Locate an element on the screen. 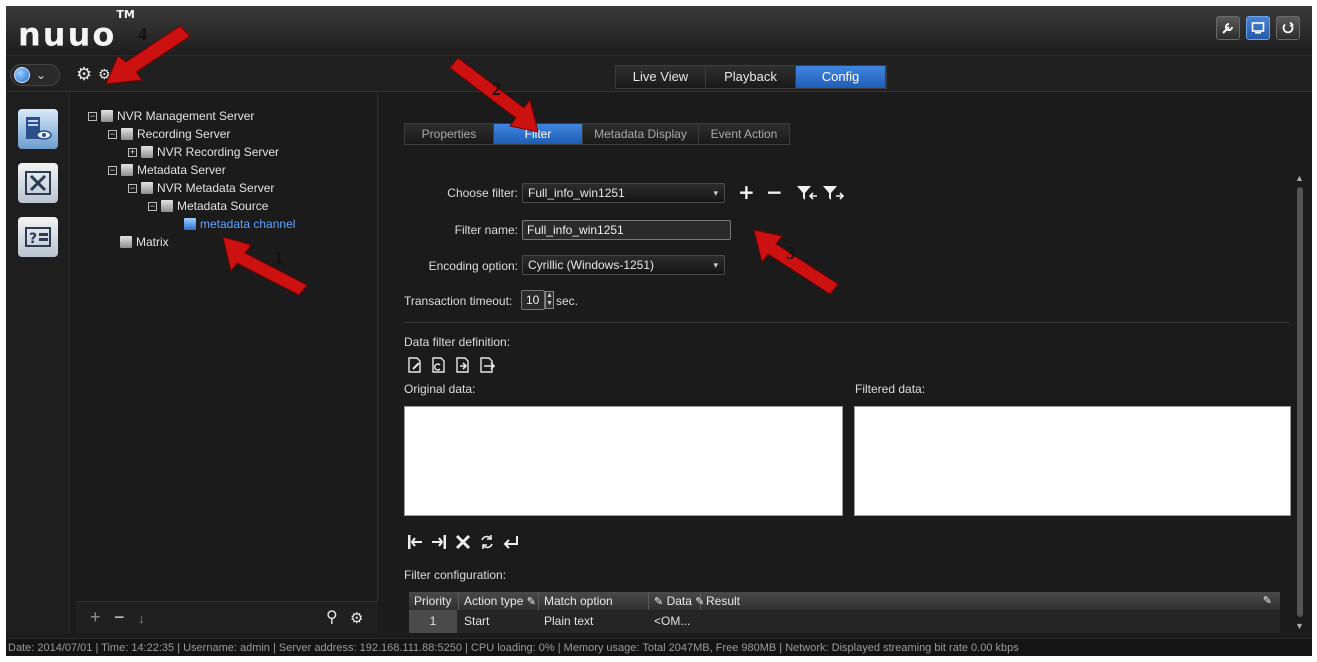  import-definition-icon is located at coordinates (463, 365).